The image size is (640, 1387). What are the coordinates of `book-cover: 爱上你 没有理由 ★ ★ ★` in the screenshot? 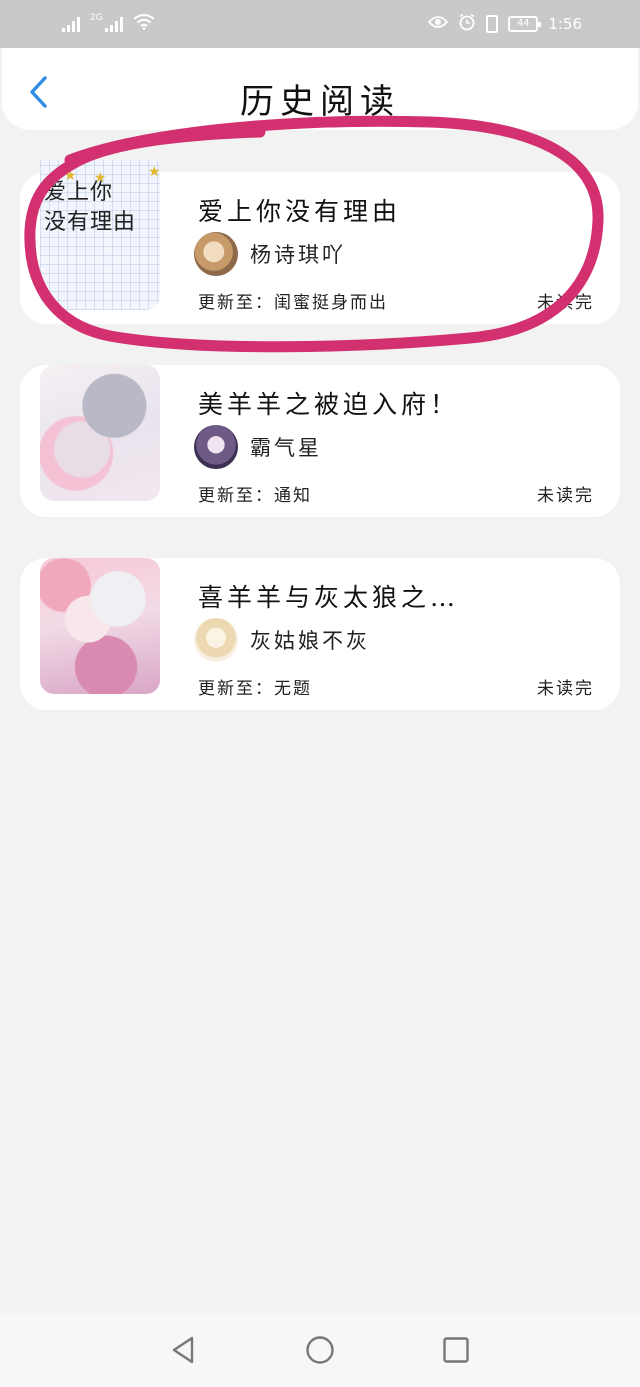 It's located at (100, 235).